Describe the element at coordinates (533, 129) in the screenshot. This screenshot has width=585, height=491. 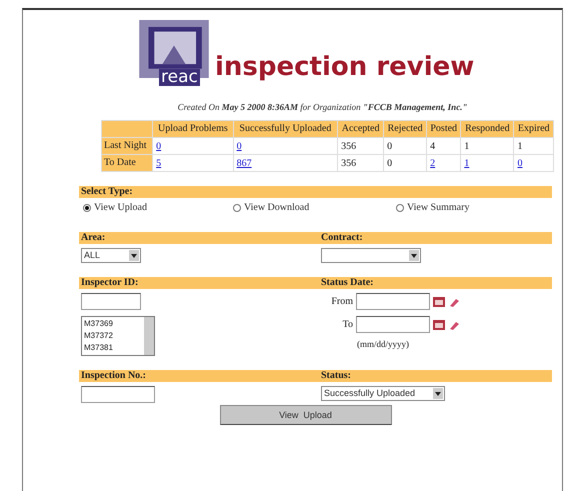
I see `column-header: Expired` at that location.